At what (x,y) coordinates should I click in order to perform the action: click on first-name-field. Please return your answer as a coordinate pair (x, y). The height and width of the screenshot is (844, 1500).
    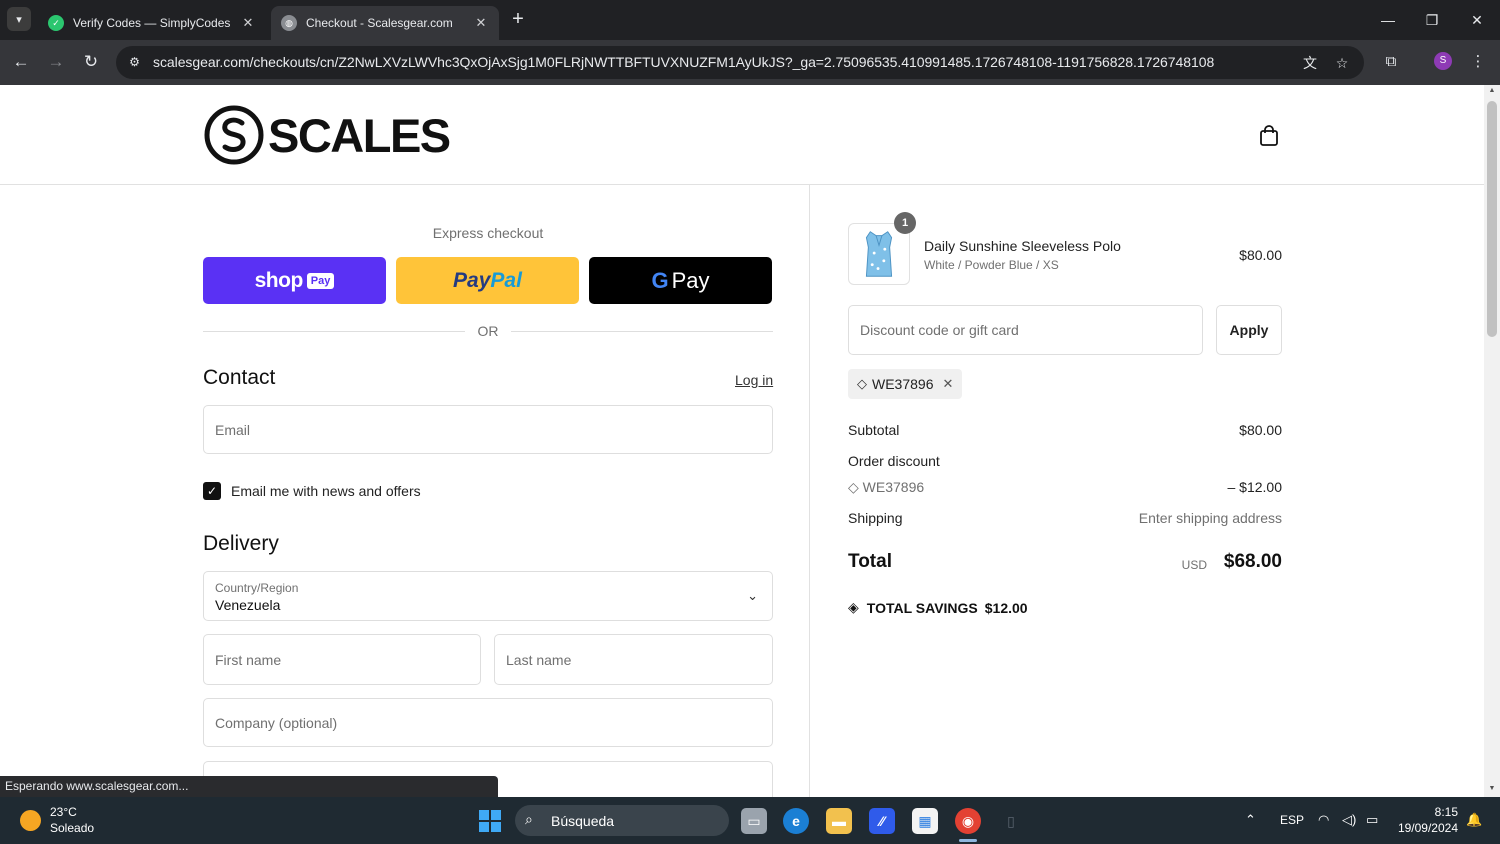
    Looking at the image, I should click on (342, 659).